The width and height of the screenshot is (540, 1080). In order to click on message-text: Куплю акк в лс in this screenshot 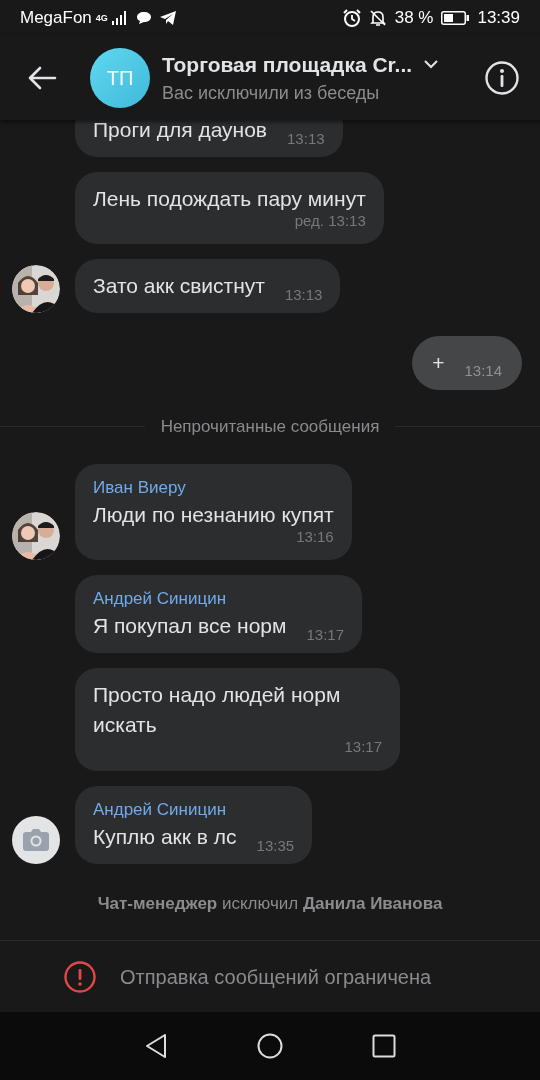, I will do `click(165, 836)`.